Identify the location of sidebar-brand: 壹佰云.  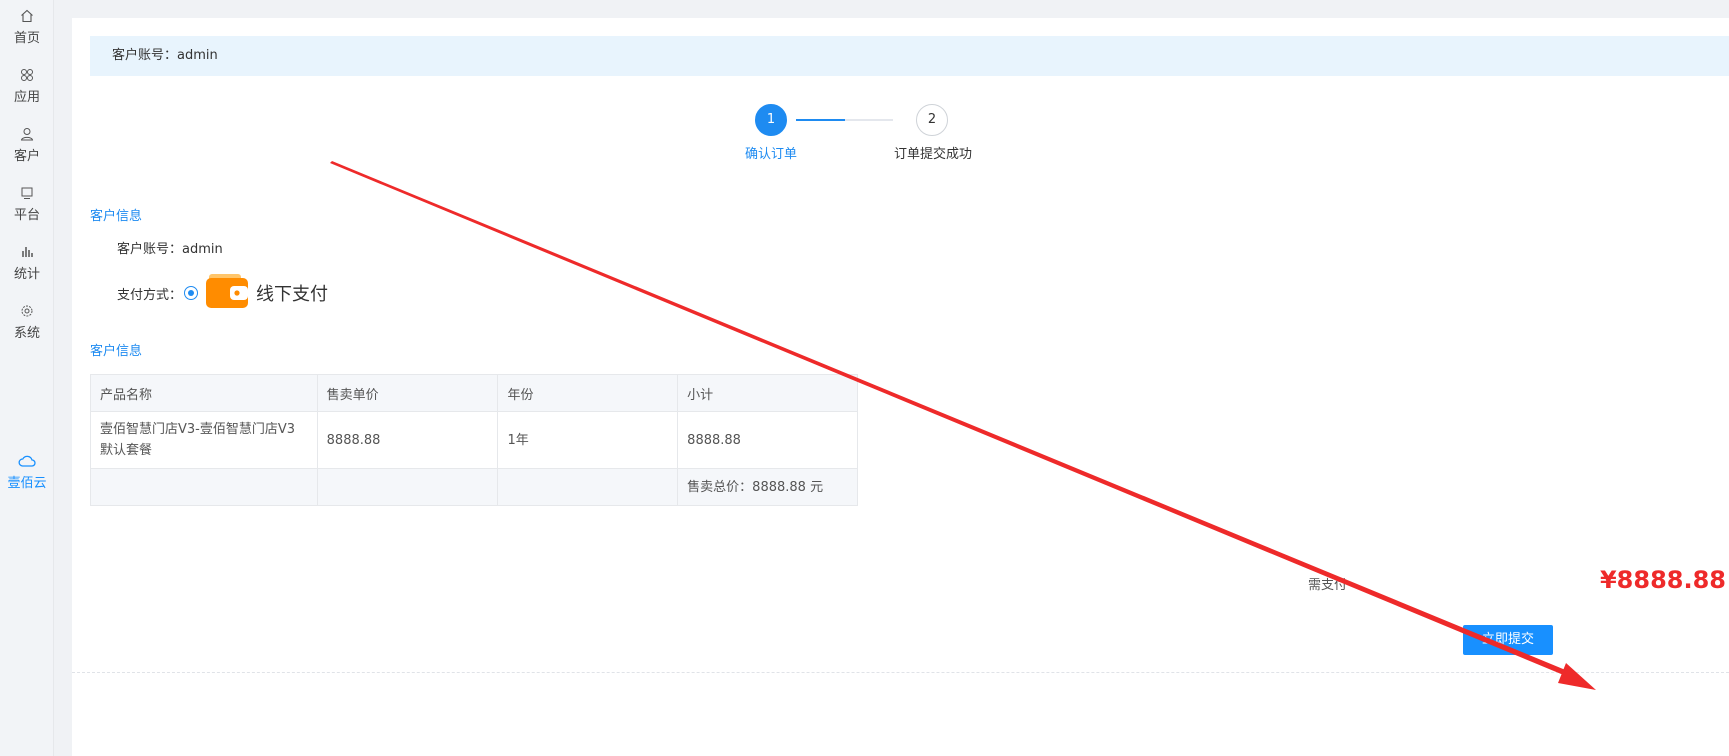
(27, 472).